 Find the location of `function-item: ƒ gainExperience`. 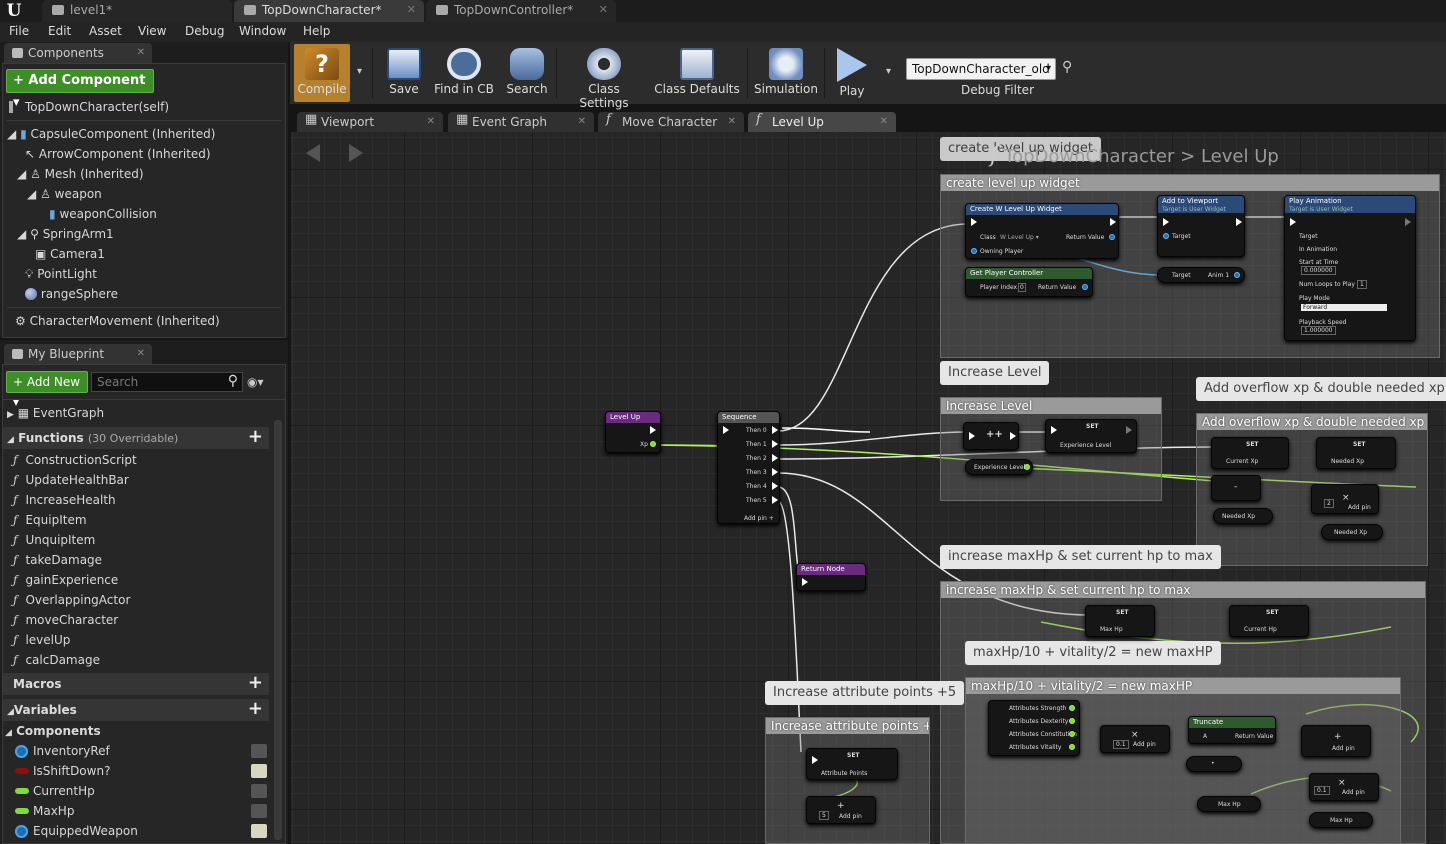

function-item: ƒ gainExperience is located at coordinates (65, 580).